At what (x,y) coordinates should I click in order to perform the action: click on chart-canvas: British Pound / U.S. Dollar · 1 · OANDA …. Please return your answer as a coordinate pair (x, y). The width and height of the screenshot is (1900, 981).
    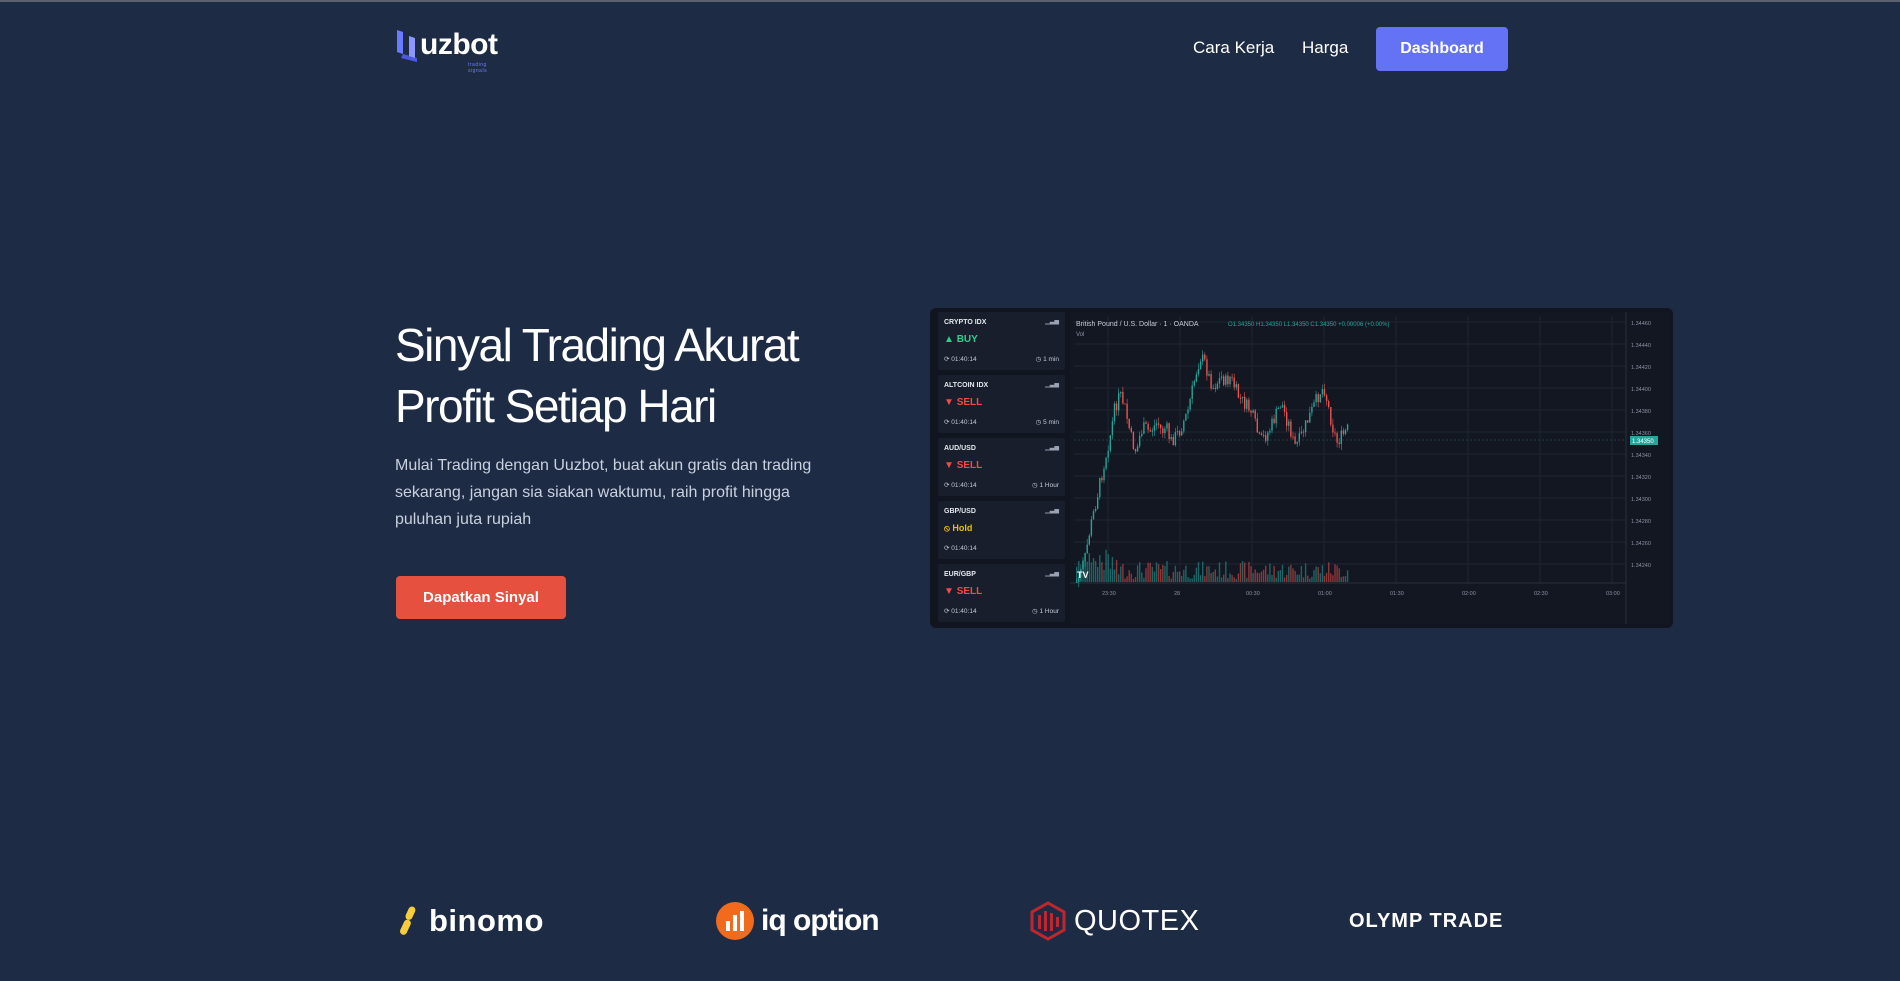
    Looking at the image, I should click on (1370, 468).